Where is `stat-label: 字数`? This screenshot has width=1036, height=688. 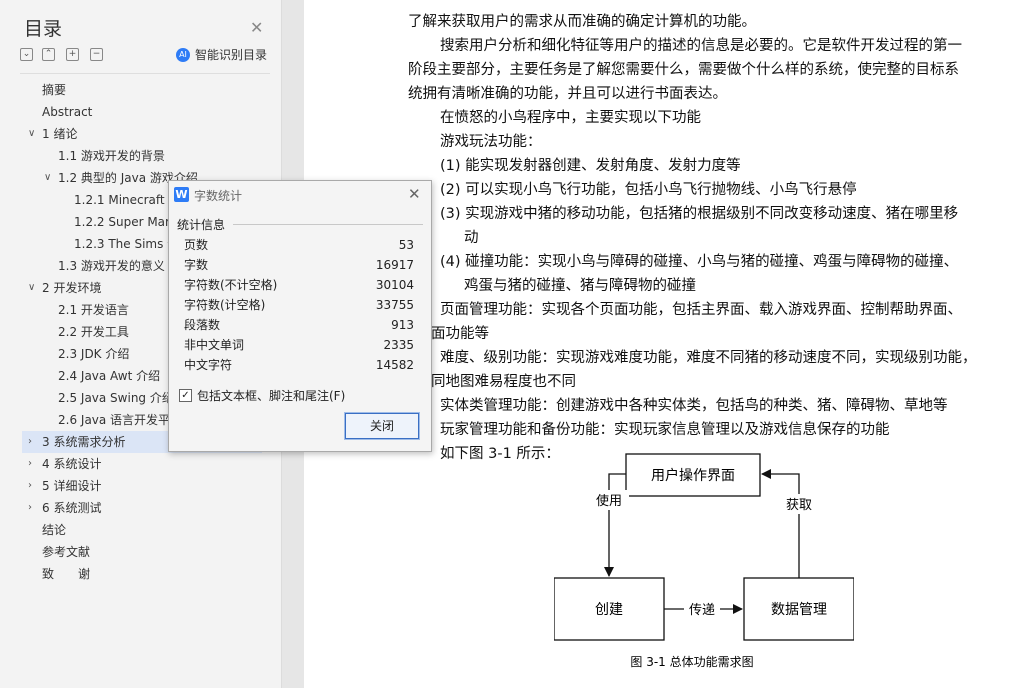 stat-label: 字数 is located at coordinates (196, 265).